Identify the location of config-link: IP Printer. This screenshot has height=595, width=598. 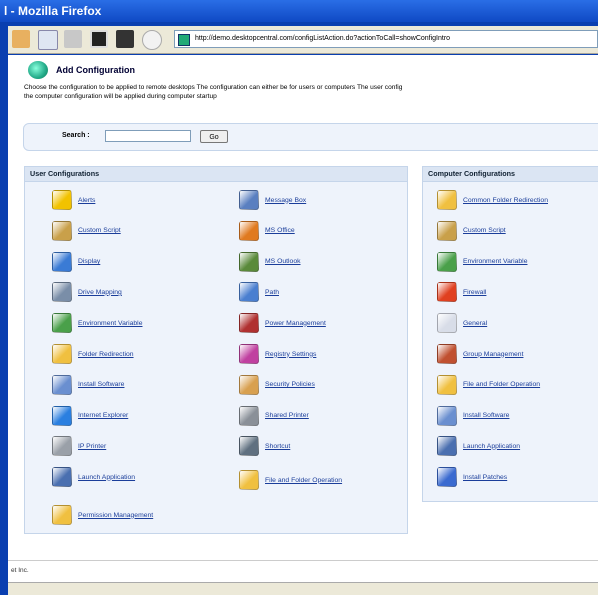
(92, 446).